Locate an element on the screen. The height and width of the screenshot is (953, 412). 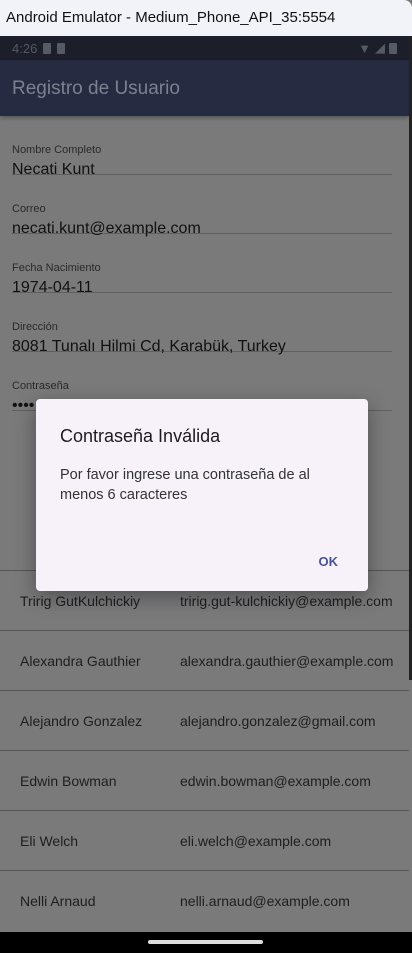
user-name: Tririg GutKulchickiy is located at coordinates (80, 600).